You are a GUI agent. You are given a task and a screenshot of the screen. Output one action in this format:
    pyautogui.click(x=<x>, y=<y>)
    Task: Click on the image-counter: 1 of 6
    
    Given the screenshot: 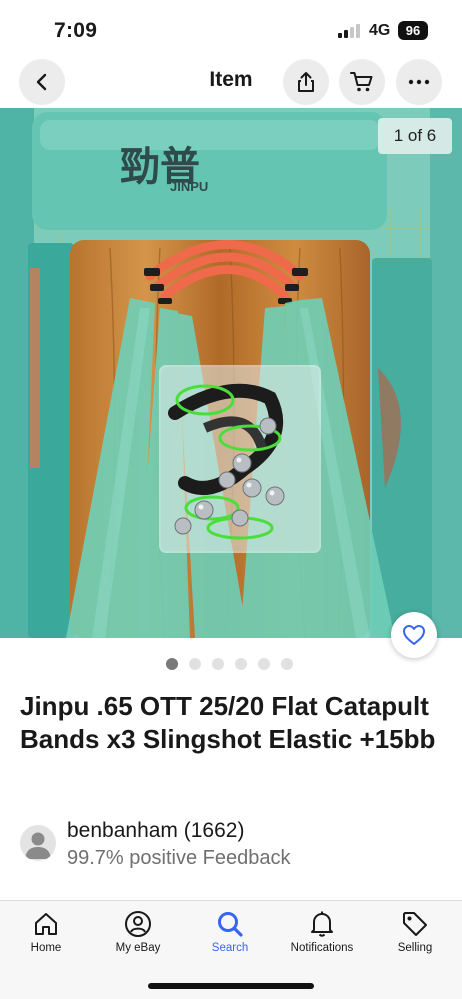 What is the action you would take?
    pyautogui.click(x=415, y=136)
    